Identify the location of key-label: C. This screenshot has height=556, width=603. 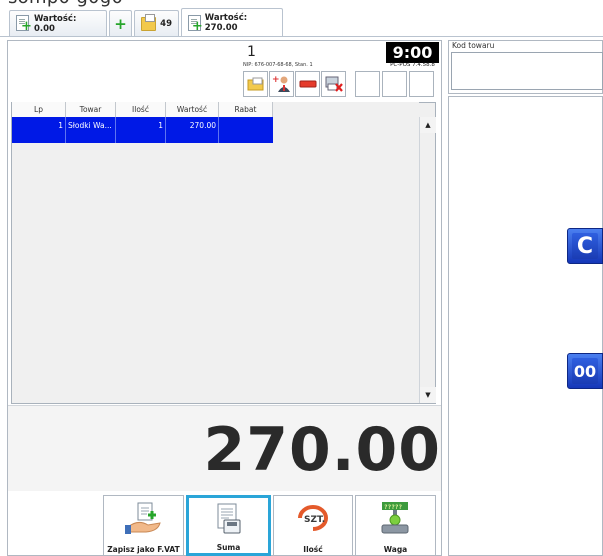
(585, 246).